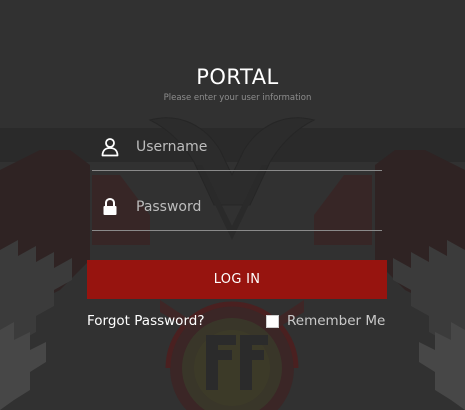 Image resolution: width=465 pixels, height=410 pixels. What do you see at coordinates (256, 147) in the screenshot?
I see `username-input` at bounding box center [256, 147].